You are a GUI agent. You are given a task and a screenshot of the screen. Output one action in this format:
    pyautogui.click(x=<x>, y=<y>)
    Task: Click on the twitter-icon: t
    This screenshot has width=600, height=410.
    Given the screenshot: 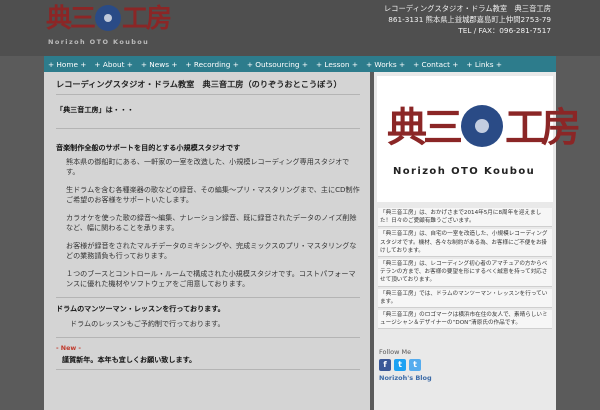 What is the action you would take?
    pyautogui.click(x=400, y=365)
    